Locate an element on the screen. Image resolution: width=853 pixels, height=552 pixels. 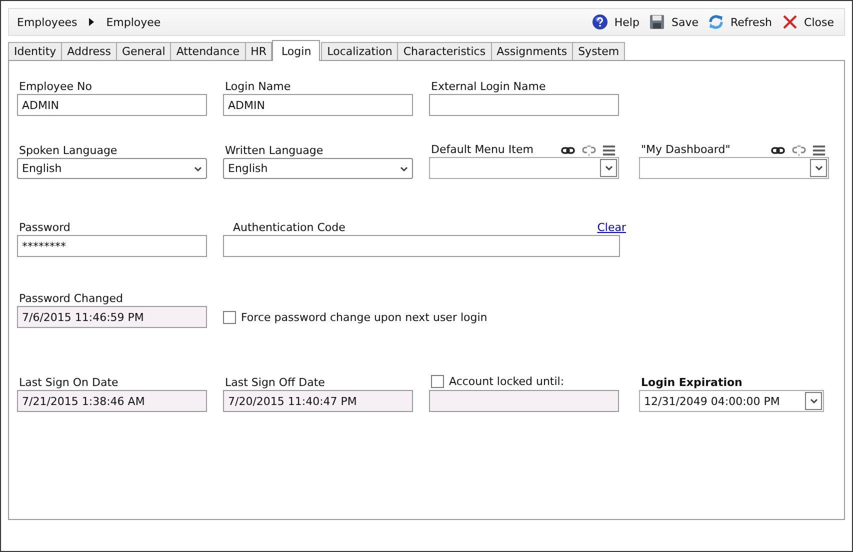
tab: Identity is located at coordinates (35, 51).